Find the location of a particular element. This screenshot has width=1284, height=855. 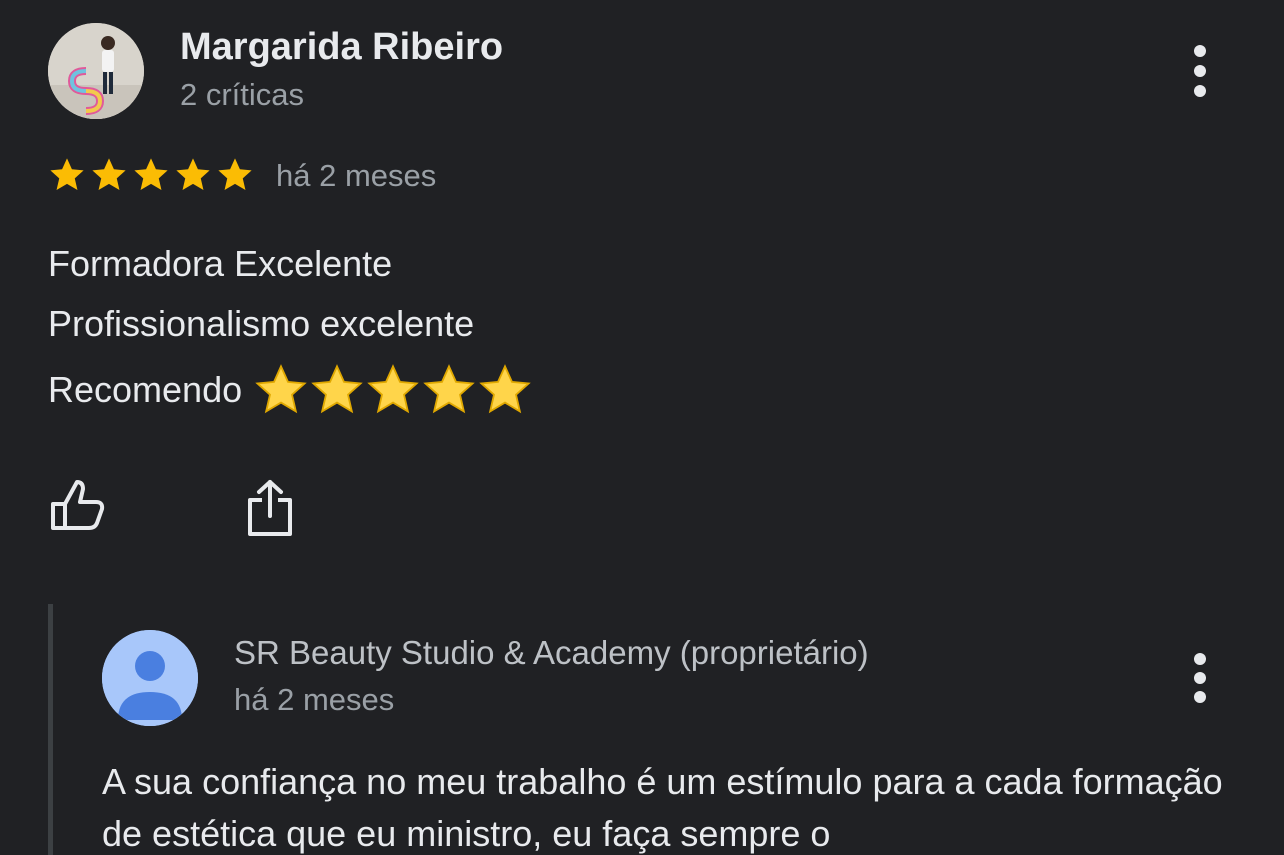

rating-stars is located at coordinates (151, 175).